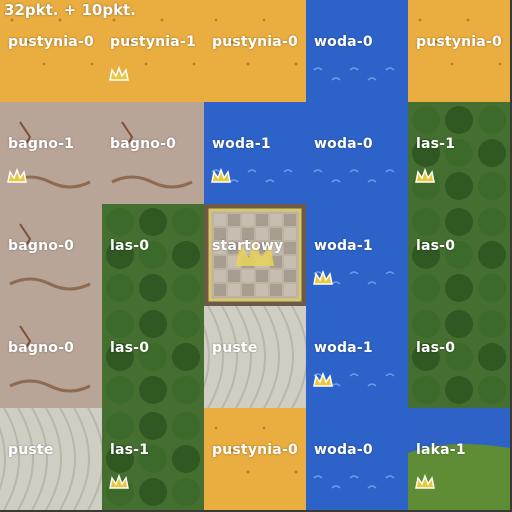 The width and height of the screenshot is (512, 512). I want to click on tile-r4-c1: bagno-0, so click(51, 357).